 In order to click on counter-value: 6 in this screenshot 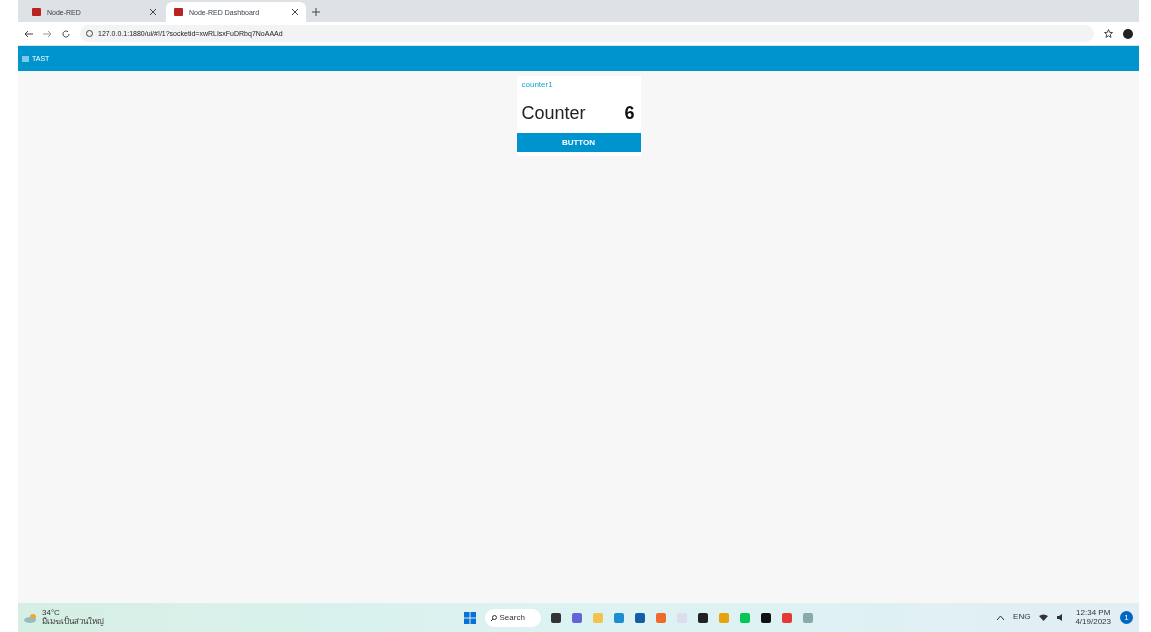, I will do `click(629, 113)`.